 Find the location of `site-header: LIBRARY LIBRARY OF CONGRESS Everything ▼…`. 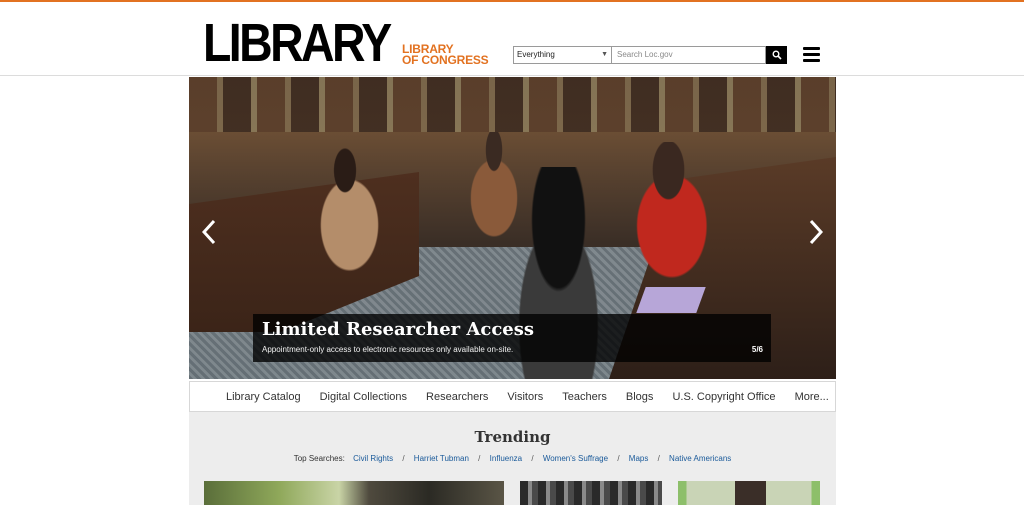

site-header: LIBRARY LIBRARY OF CONGRESS Everything ▼… is located at coordinates (512, 39).